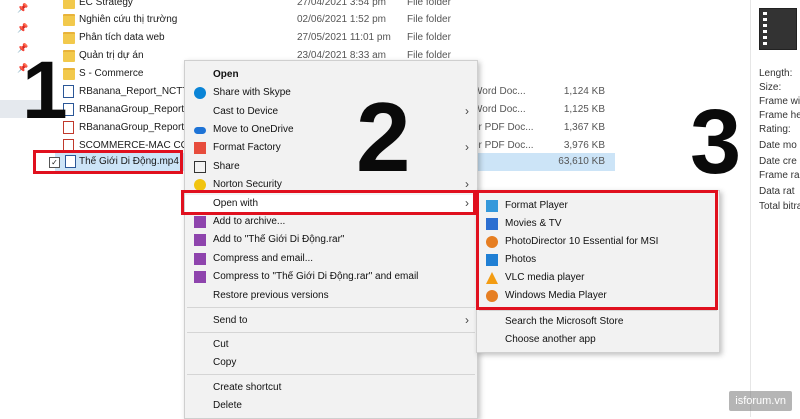  What do you see at coordinates (341, 19) in the screenshot?
I see `file-date: 02/06/2021 1:52 pm` at bounding box center [341, 19].